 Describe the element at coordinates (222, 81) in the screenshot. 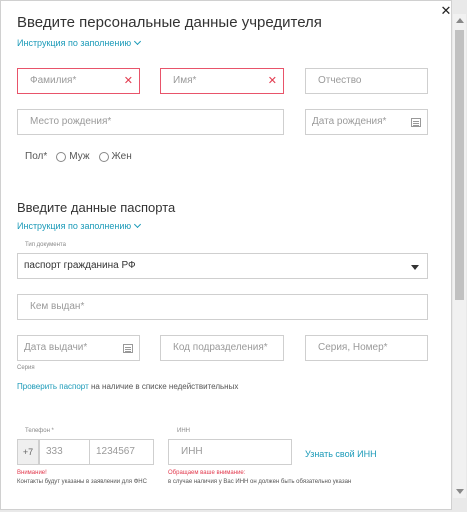

I see `name-field: Имя* ✕` at that location.